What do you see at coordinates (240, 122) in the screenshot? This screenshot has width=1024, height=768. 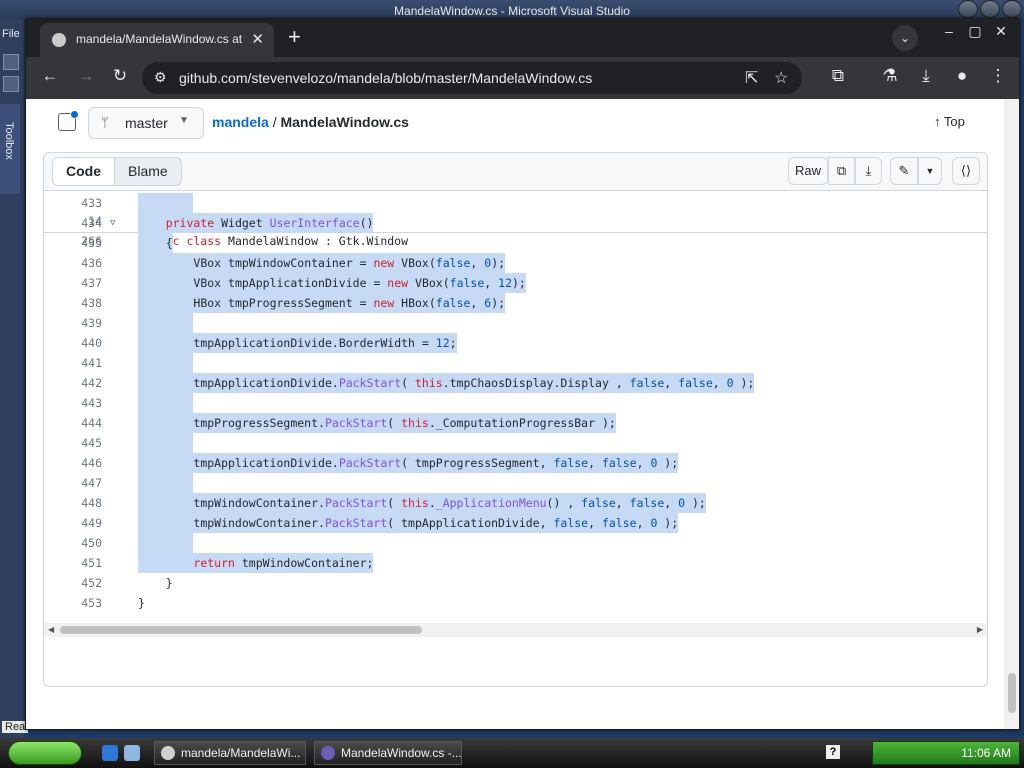 I see `breadcrumb-repo-link: mandela` at bounding box center [240, 122].